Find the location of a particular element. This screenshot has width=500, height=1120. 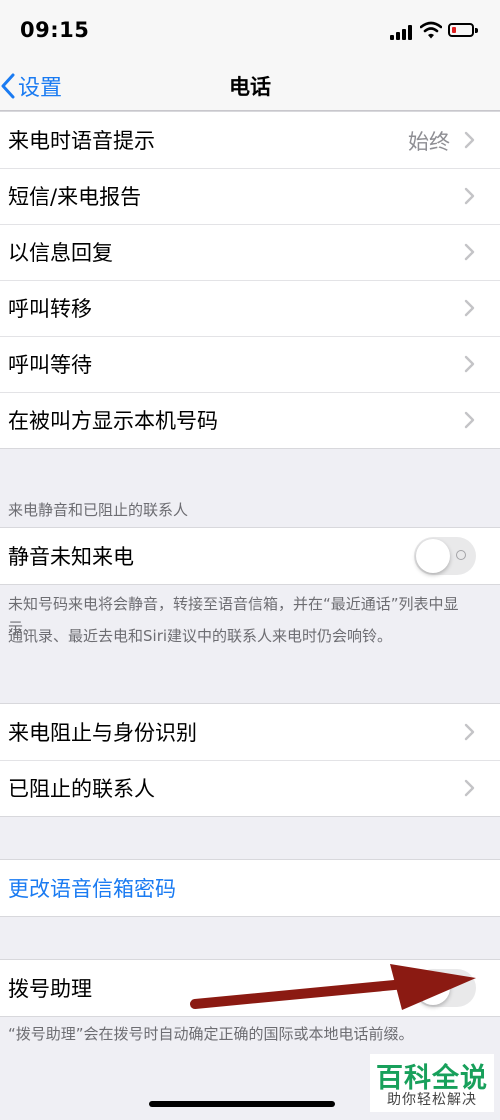

signal-icon is located at coordinates (402, 32).